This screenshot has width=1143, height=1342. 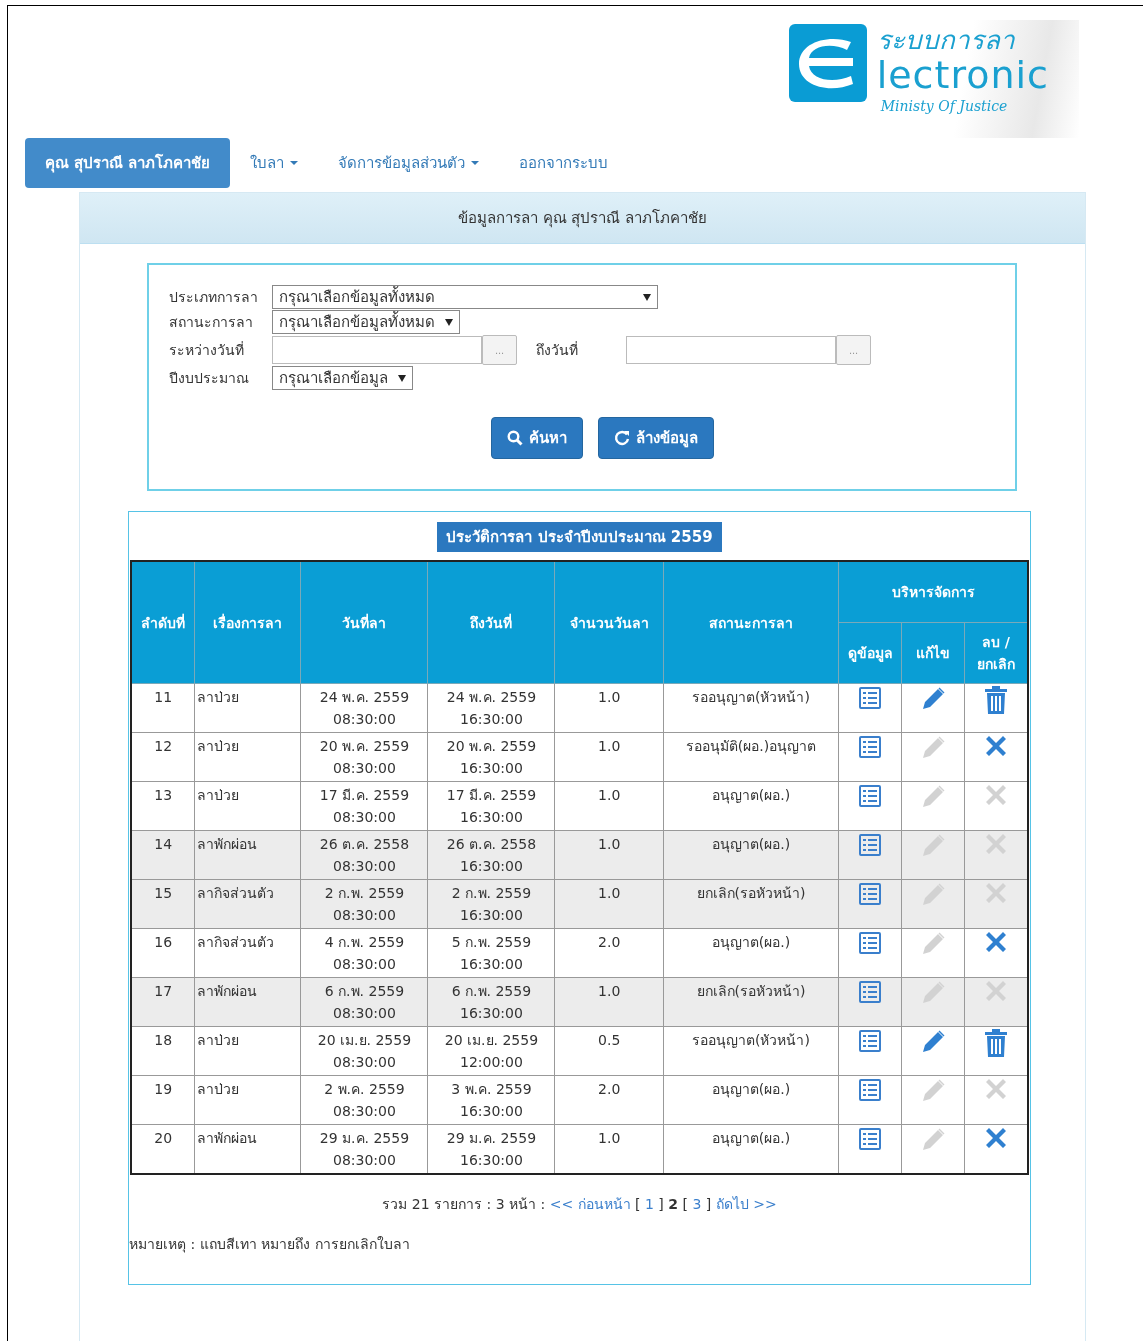 What do you see at coordinates (870, 653) in the screenshot?
I see `column-header: ดูข้อมูล` at bounding box center [870, 653].